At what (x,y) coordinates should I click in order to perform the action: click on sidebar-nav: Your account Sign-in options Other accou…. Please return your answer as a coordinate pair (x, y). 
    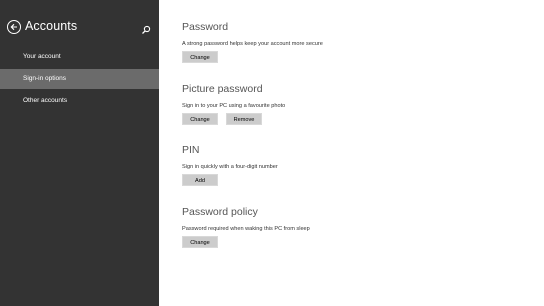
    Looking at the image, I should click on (79, 80).